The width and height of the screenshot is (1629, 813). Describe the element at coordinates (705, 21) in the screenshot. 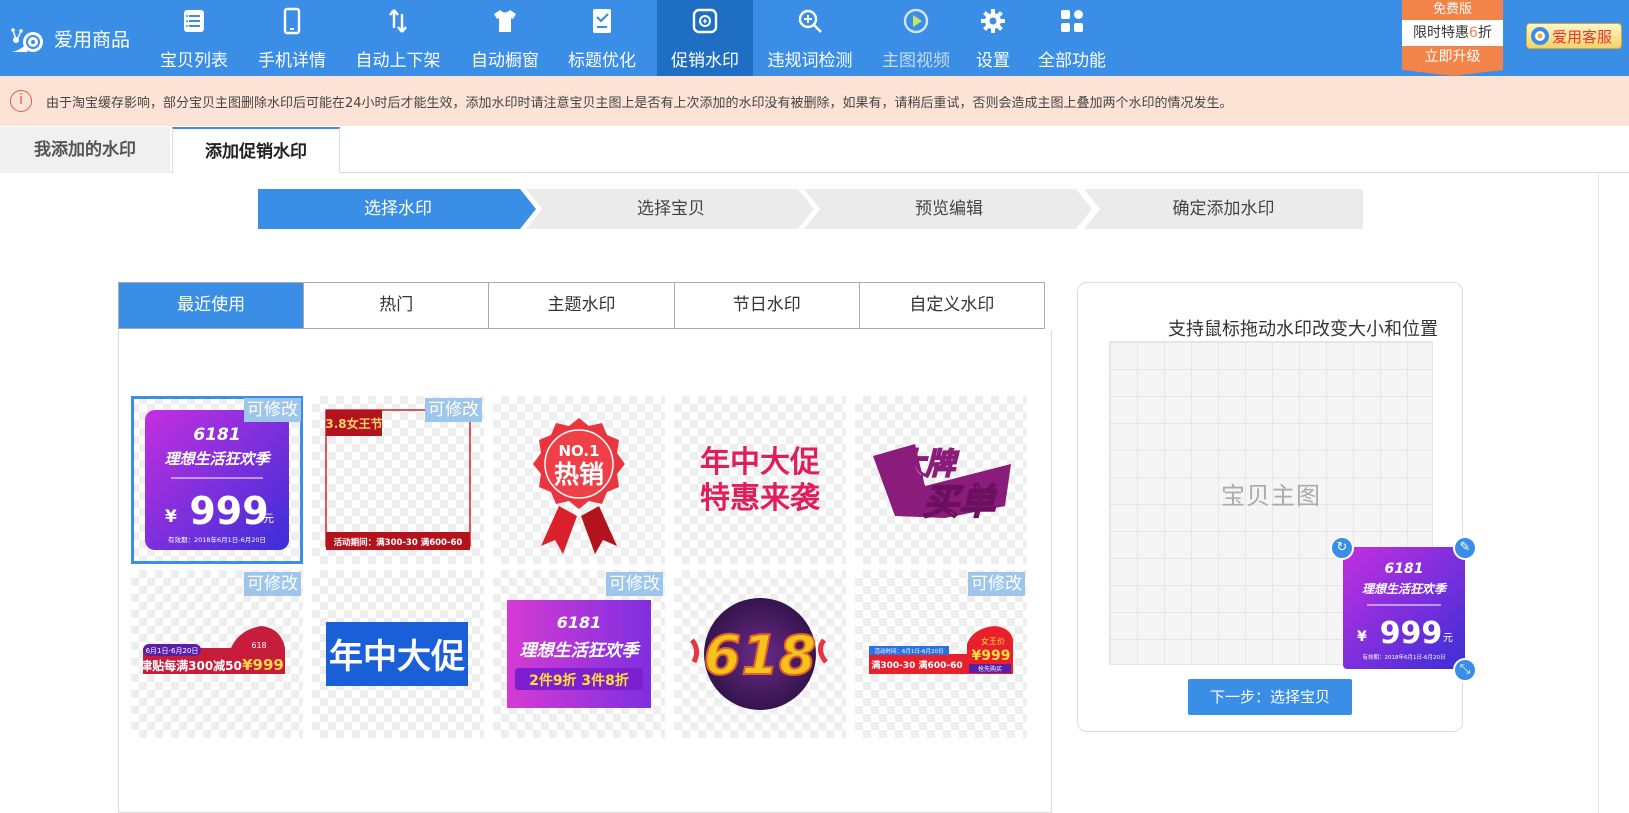

I see `watermark-icon` at that location.